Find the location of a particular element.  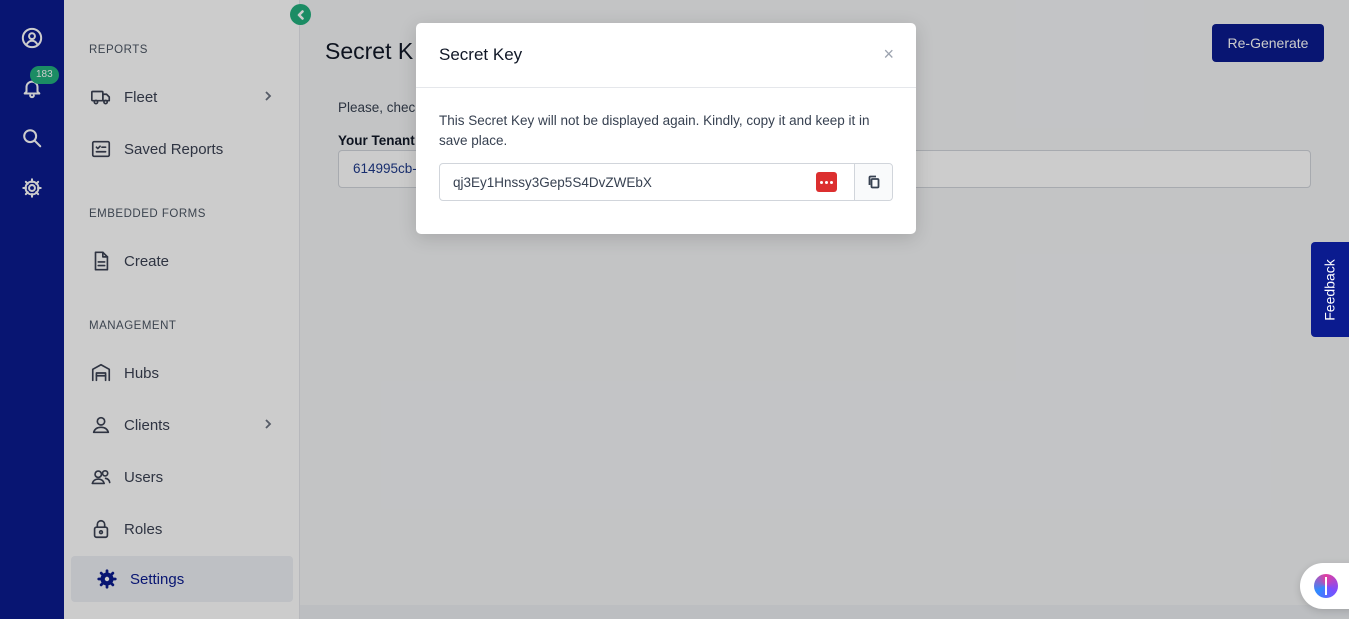

feedback-tab: Feedback is located at coordinates (1330, 289).